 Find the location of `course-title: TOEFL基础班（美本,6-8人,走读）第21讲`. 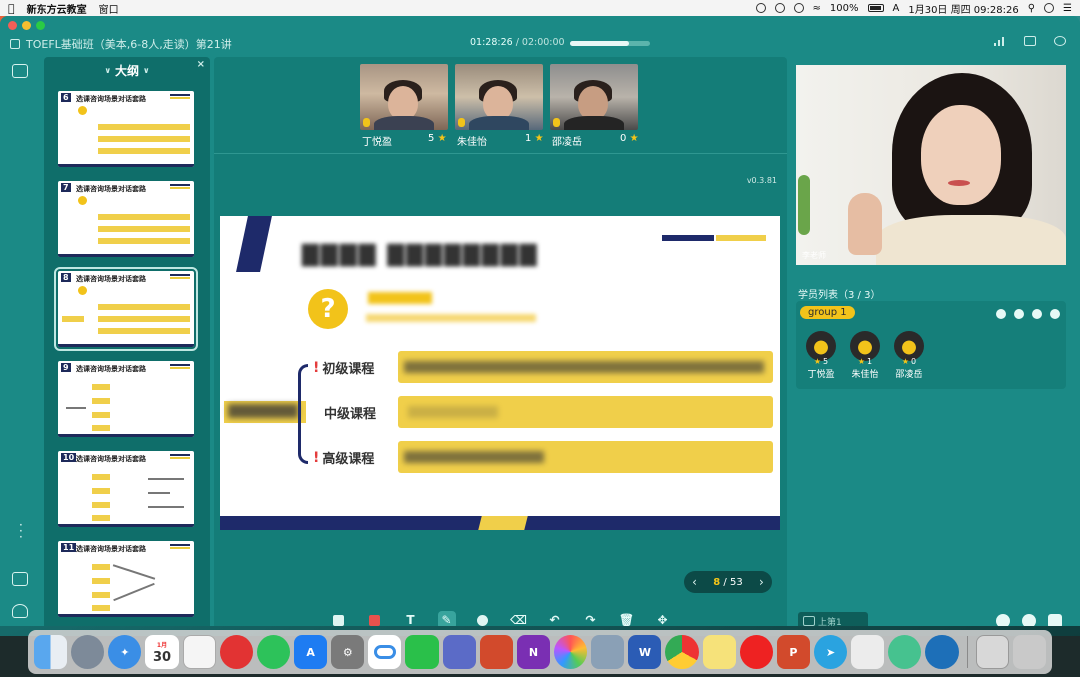

course-title: TOEFL基础班（美本,6-8人,走读）第21讲 is located at coordinates (121, 44).